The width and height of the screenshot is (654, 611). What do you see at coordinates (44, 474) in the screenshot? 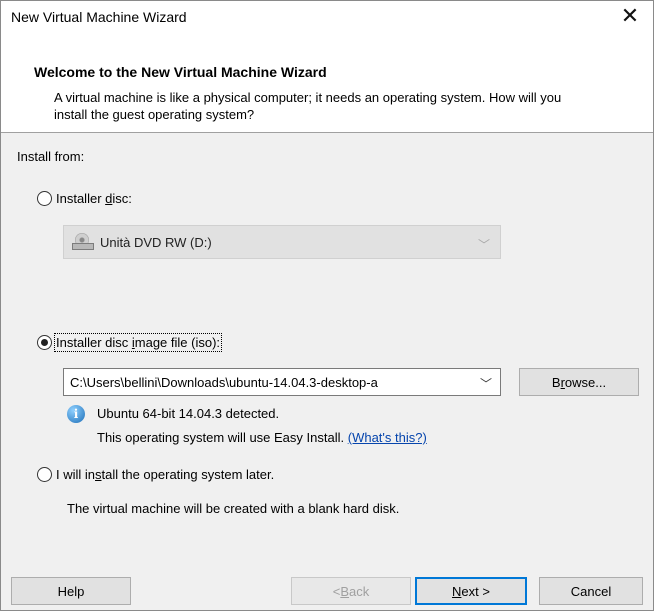
I see `install-later-radio` at bounding box center [44, 474].